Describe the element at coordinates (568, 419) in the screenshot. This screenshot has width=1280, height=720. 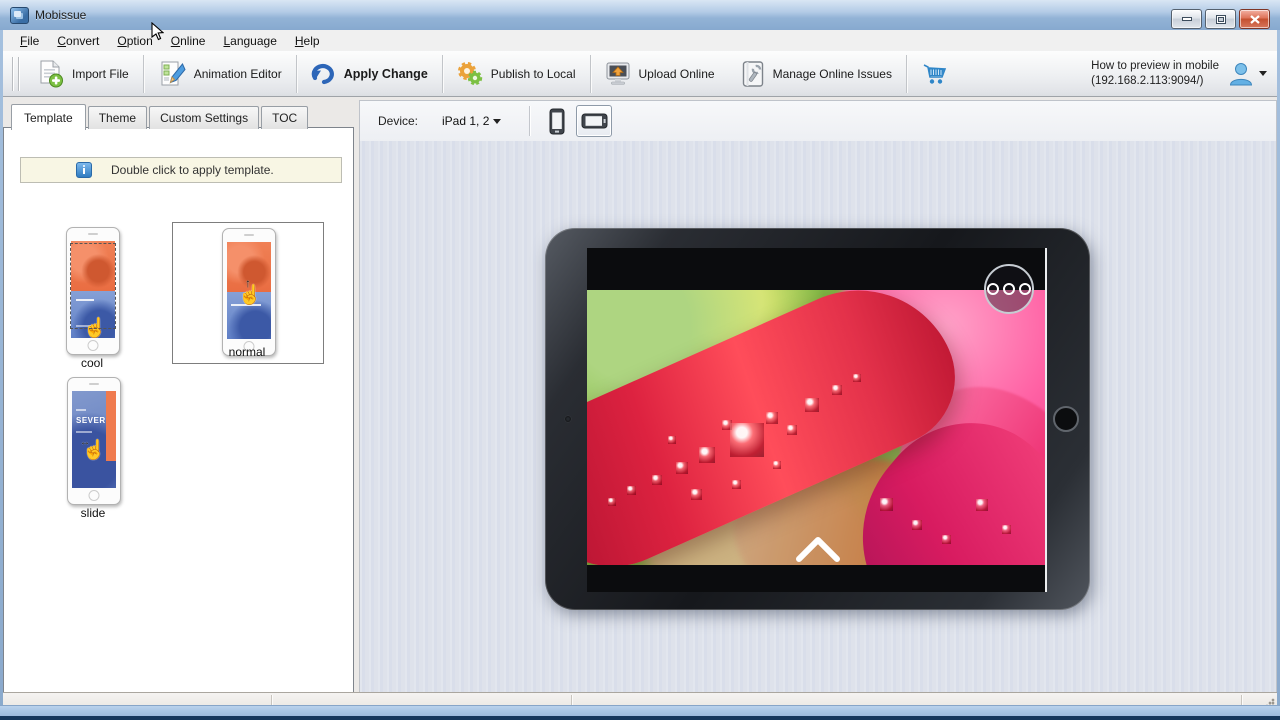
I see `camera-icon` at that location.